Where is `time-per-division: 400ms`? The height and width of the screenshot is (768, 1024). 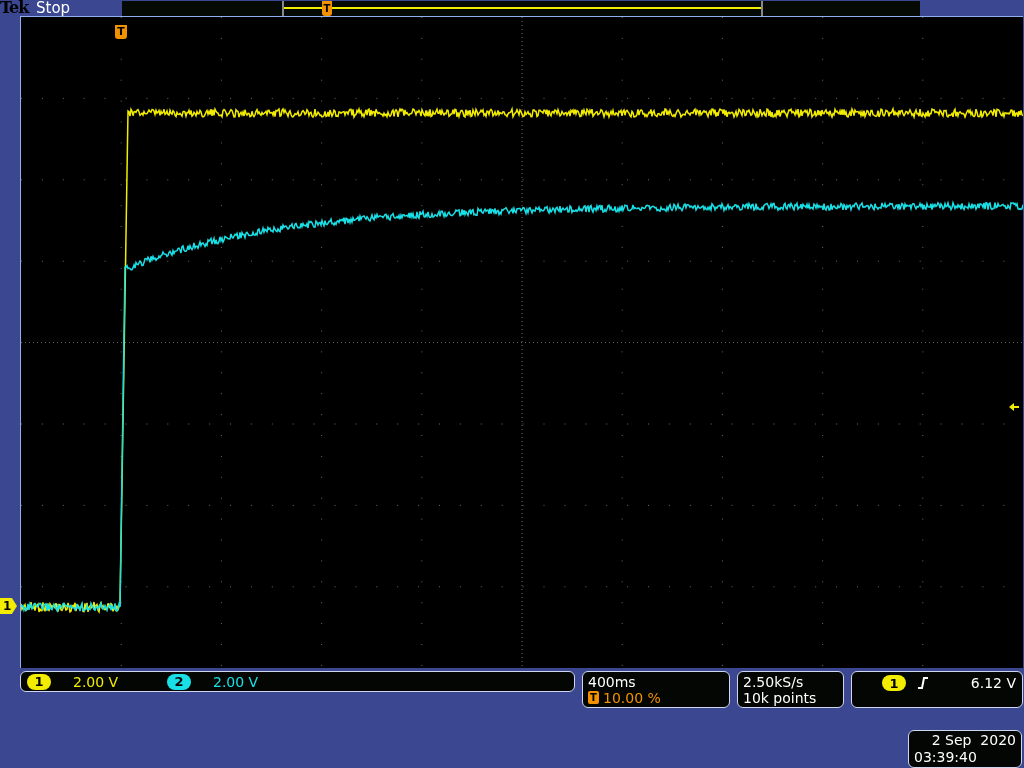 time-per-division: 400ms is located at coordinates (612, 681).